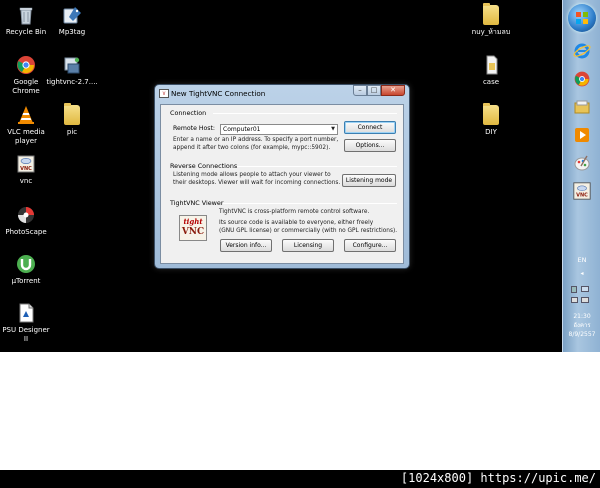  What do you see at coordinates (585, 289) in the screenshot?
I see `network-icon` at bounding box center [585, 289].